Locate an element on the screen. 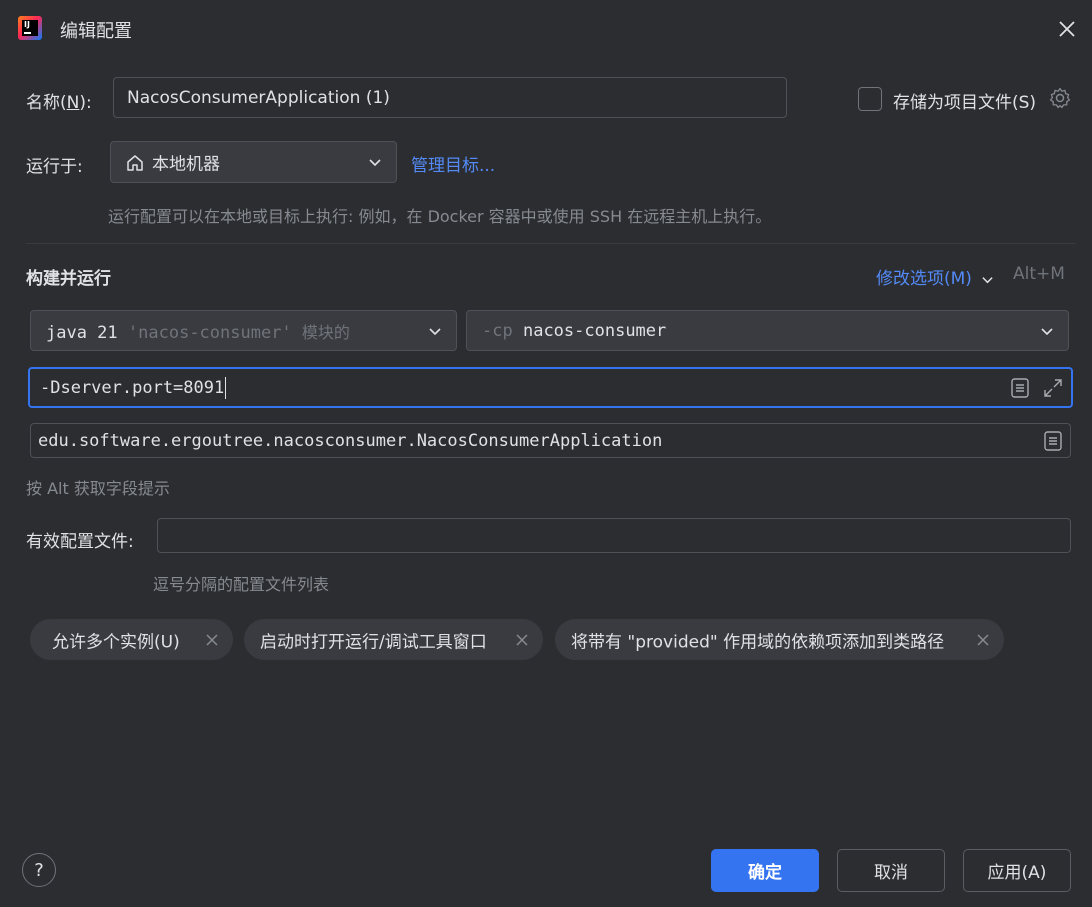 Image resolution: width=1092 pixels, height=907 pixels. chip-open-tool-window: 启动时打开运行/调试工具窗口 is located at coordinates (393, 639).